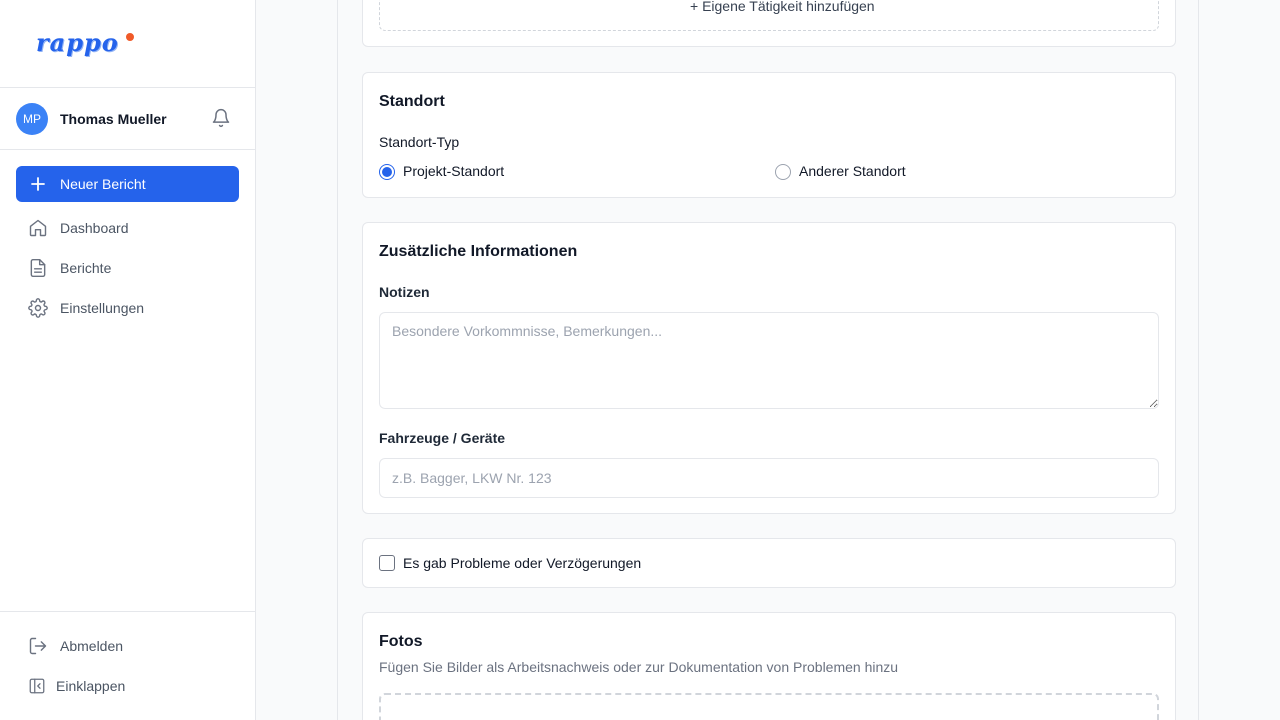 This screenshot has height=720, width=1280. Describe the element at coordinates (130, 37) in the screenshot. I see `brand-logo-dot` at that location.